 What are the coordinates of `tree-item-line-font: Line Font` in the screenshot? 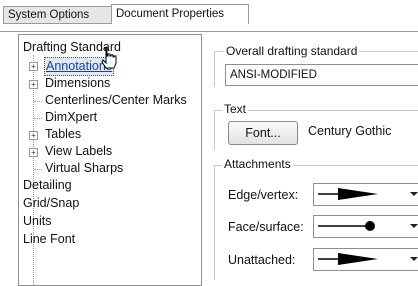 It's located at (49, 239).